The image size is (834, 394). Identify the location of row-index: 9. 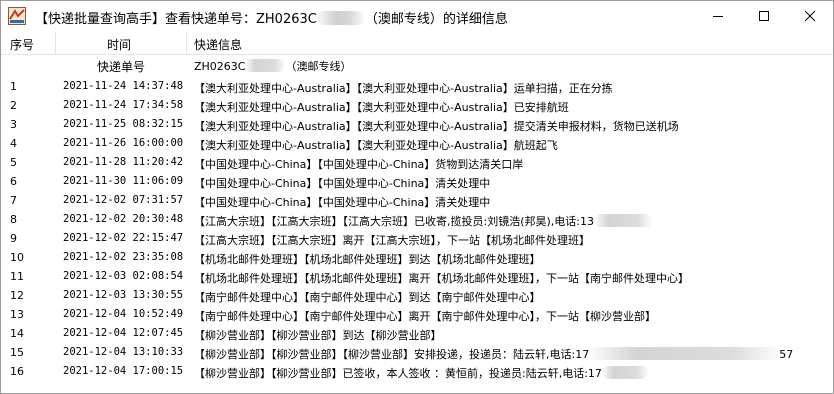
(13, 238).